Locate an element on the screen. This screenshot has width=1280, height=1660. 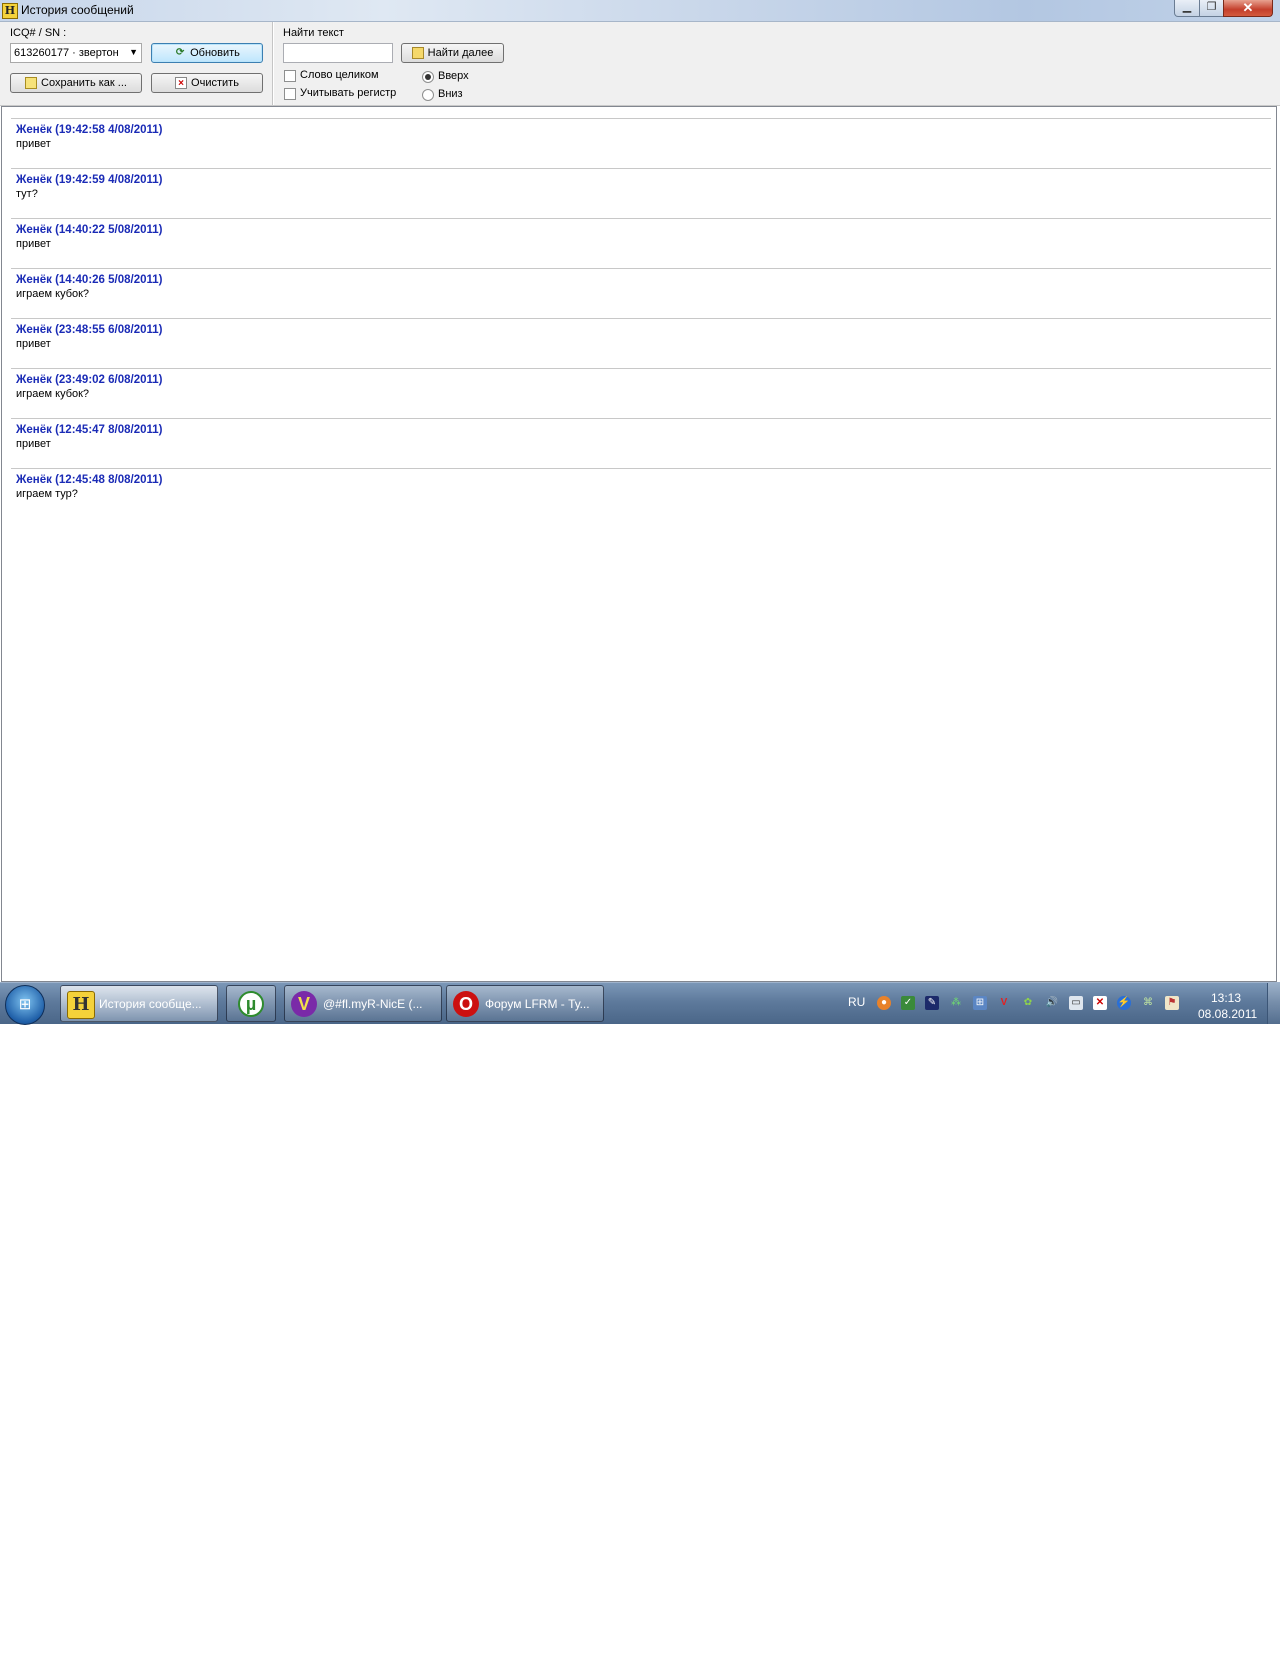
message-item: Женёк (19:42:59 4/08/2011) тут? is located at coordinates (641, 193).